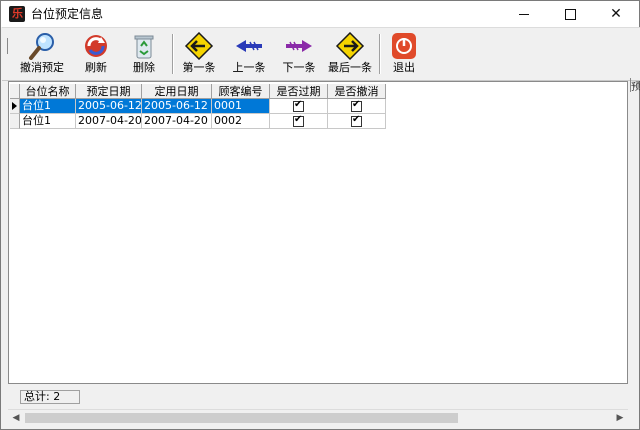  Describe the element at coordinates (318, 397) in the screenshot. I see `status-bar: 总计: 2` at that location.